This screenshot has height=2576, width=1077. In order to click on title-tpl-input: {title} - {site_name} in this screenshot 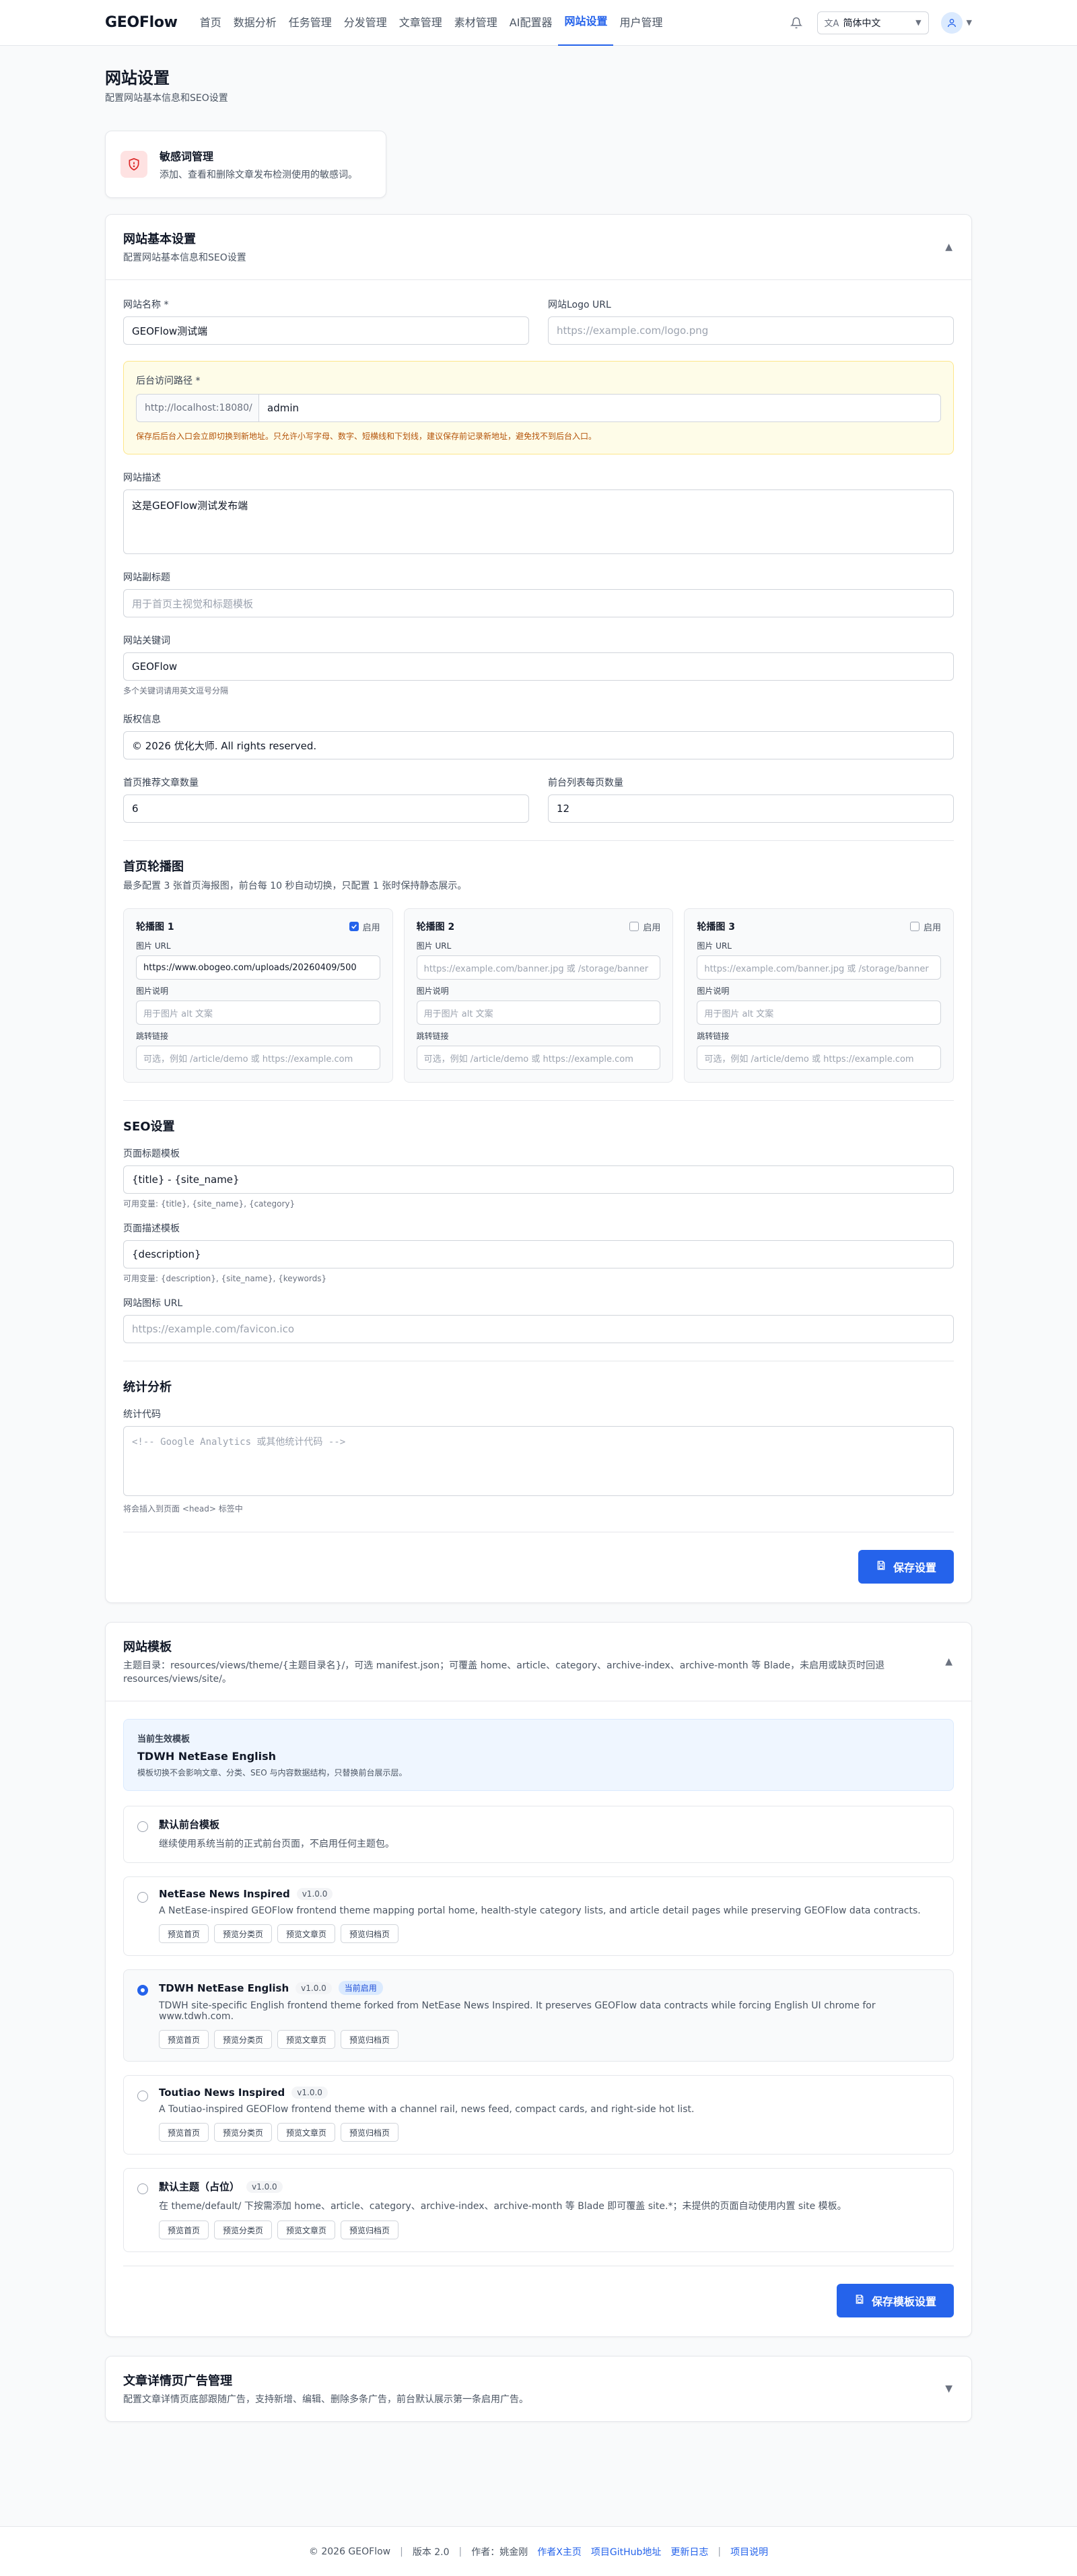, I will do `click(538, 1180)`.